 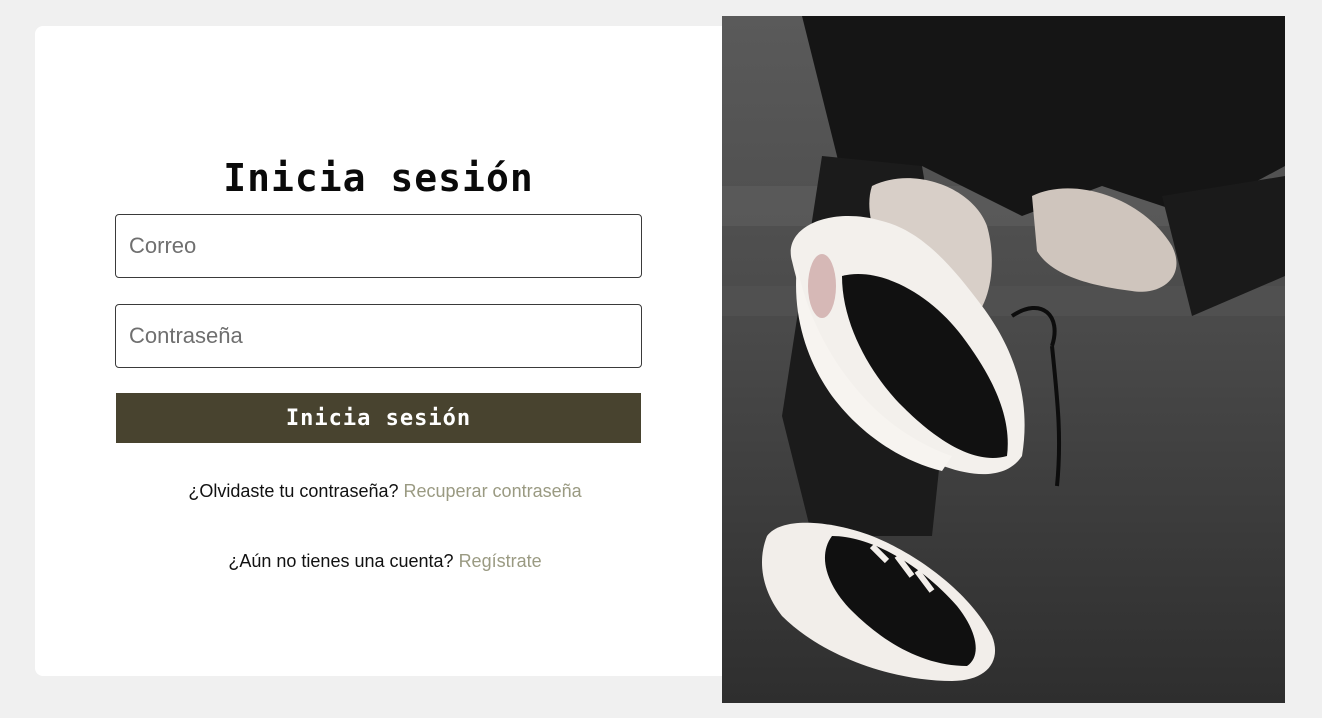 What do you see at coordinates (378, 336) in the screenshot?
I see `password-field` at bounding box center [378, 336].